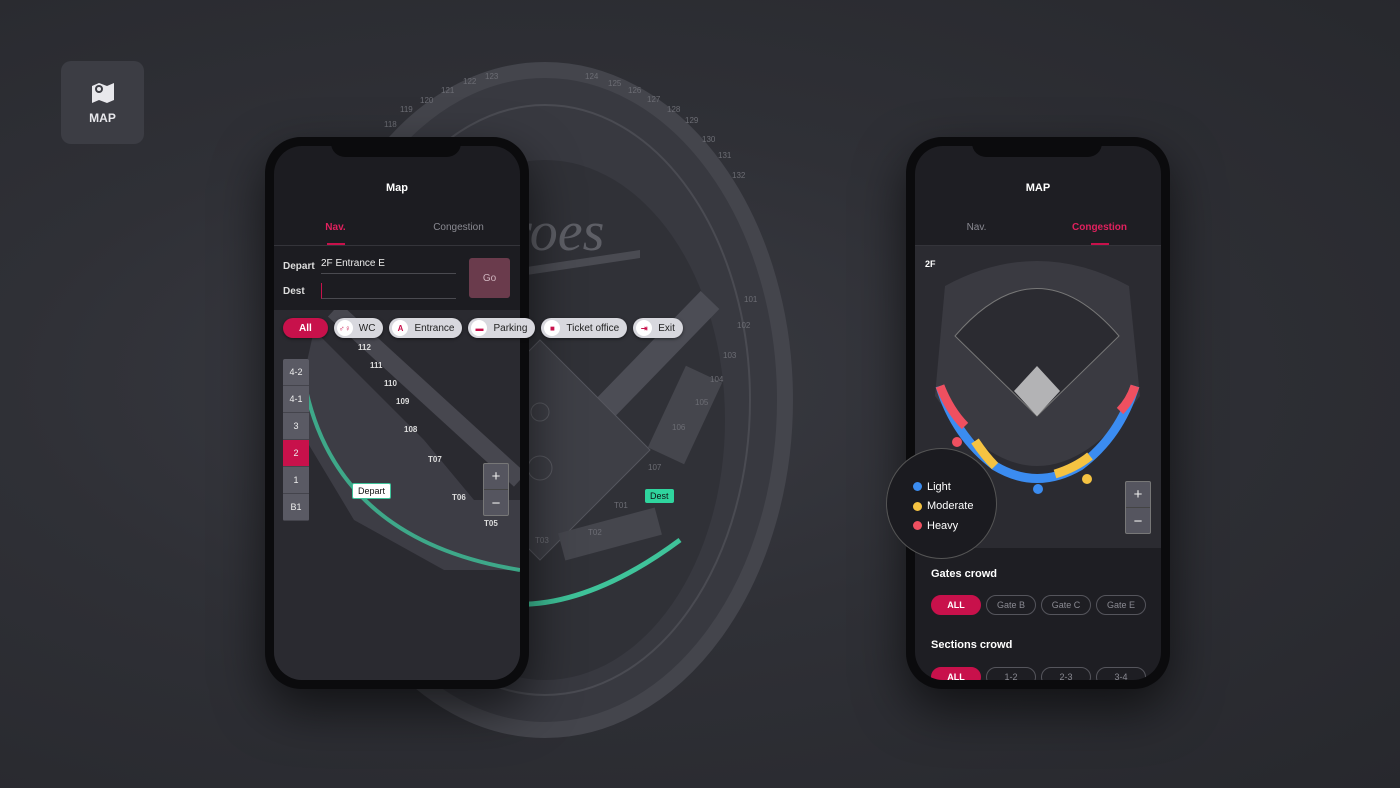 Image resolution: width=1400 pixels, height=788 pixels. What do you see at coordinates (491, 523) in the screenshot?
I see `section-label: T05` at bounding box center [491, 523].